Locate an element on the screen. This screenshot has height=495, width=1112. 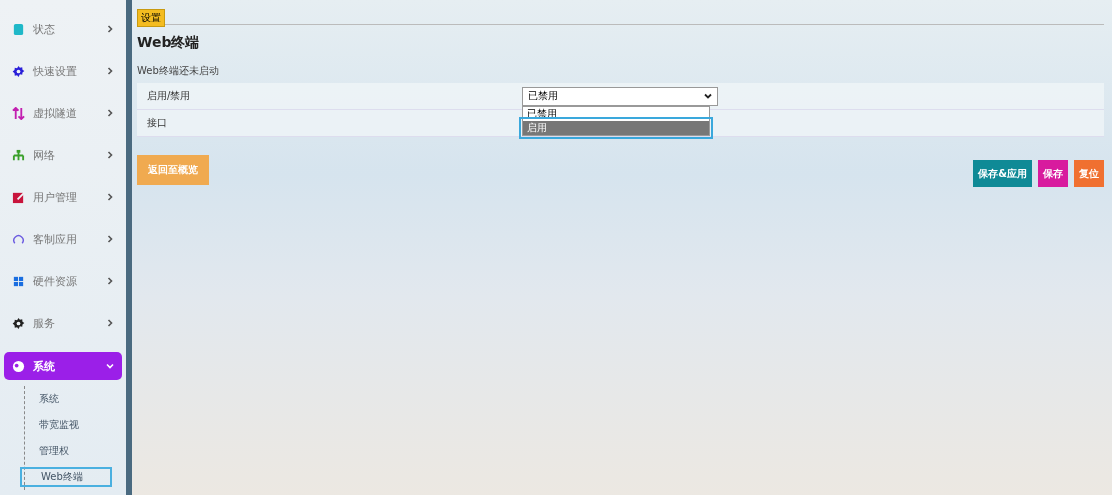
select-field: 已禁用 is located at coordinates (620, 96).